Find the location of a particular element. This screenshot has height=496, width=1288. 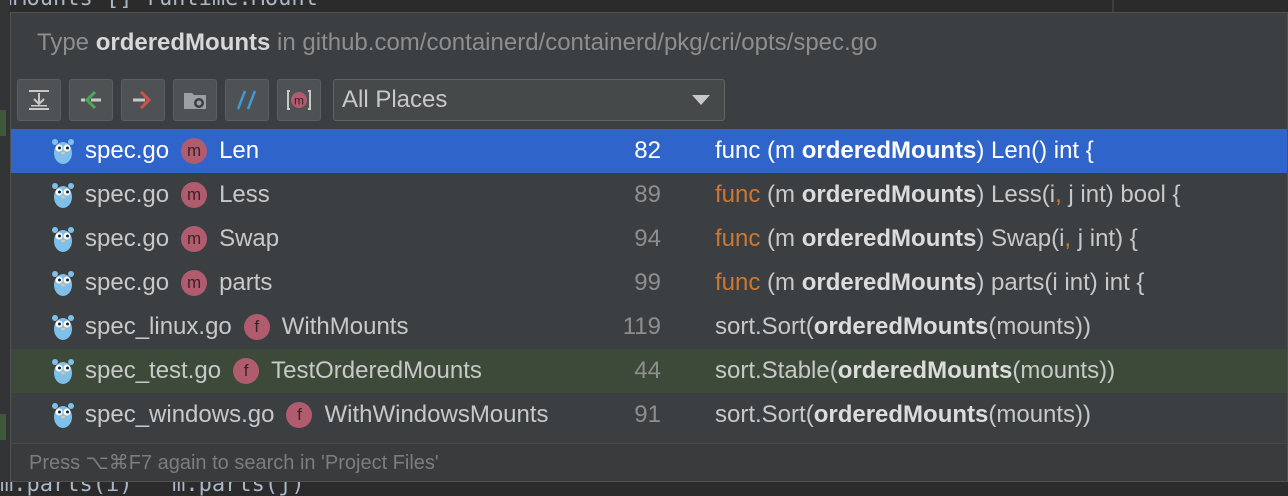

usage-code-snippet: func (m orderedMounts) Len() int { is located at coordinates (904, 151).